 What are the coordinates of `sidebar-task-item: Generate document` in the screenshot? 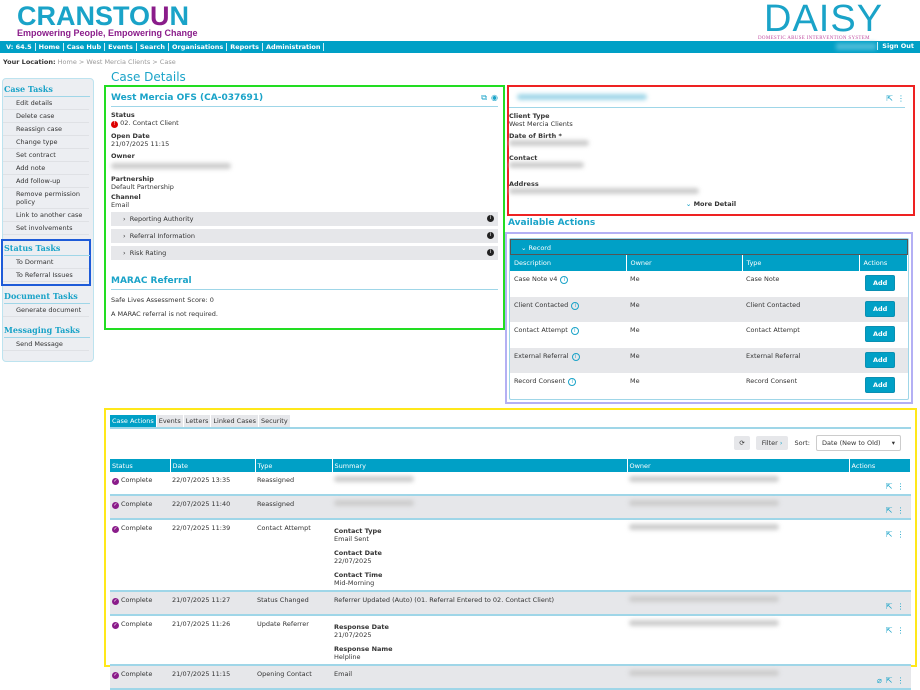 It's located at (46, 310).